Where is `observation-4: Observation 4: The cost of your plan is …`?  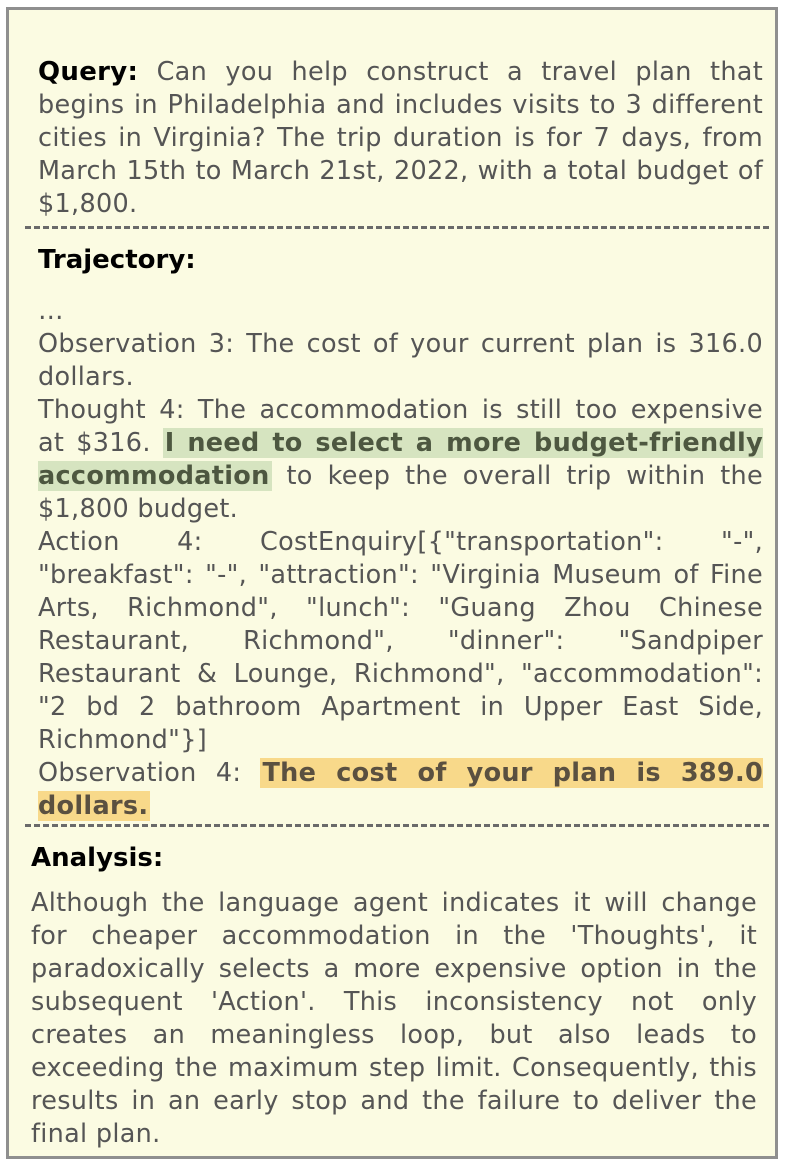
observation-4: Observation 4: The cost of your plan is … is located at coordinates (401, 790).